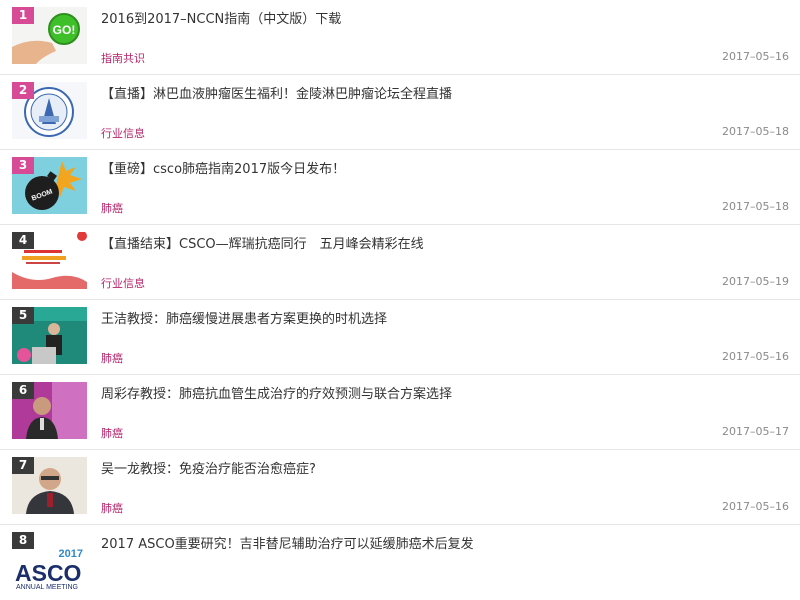 The width and height of the screenshot is (800, 600). What do you see at coordinates (755, 281) in the screenshot?
I see `publish-date: 2017–05–19` at bounding box center [755, 281].